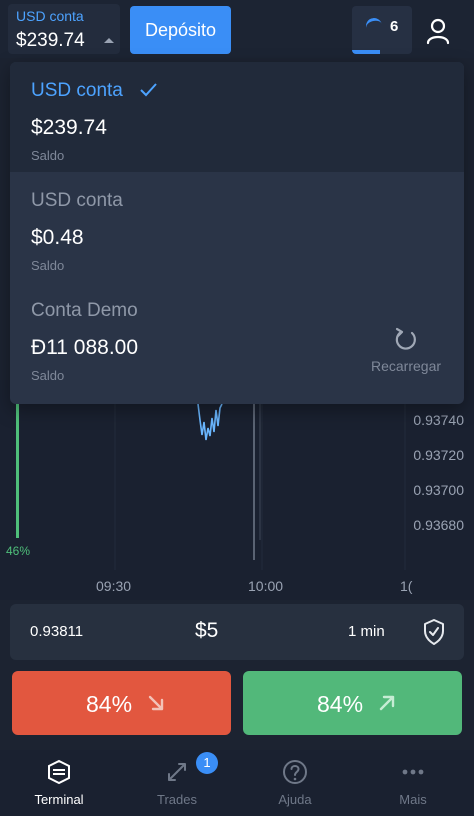 The image size is (474, 816). I want to click on nav-label: Ajuda, so click(295, 799).